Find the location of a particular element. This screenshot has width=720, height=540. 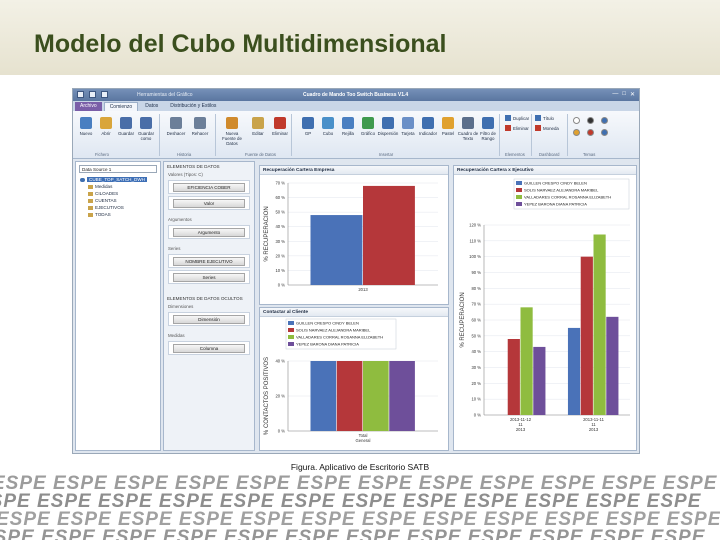

scatter-button: Dispersión is located at coordinates (388, 126).